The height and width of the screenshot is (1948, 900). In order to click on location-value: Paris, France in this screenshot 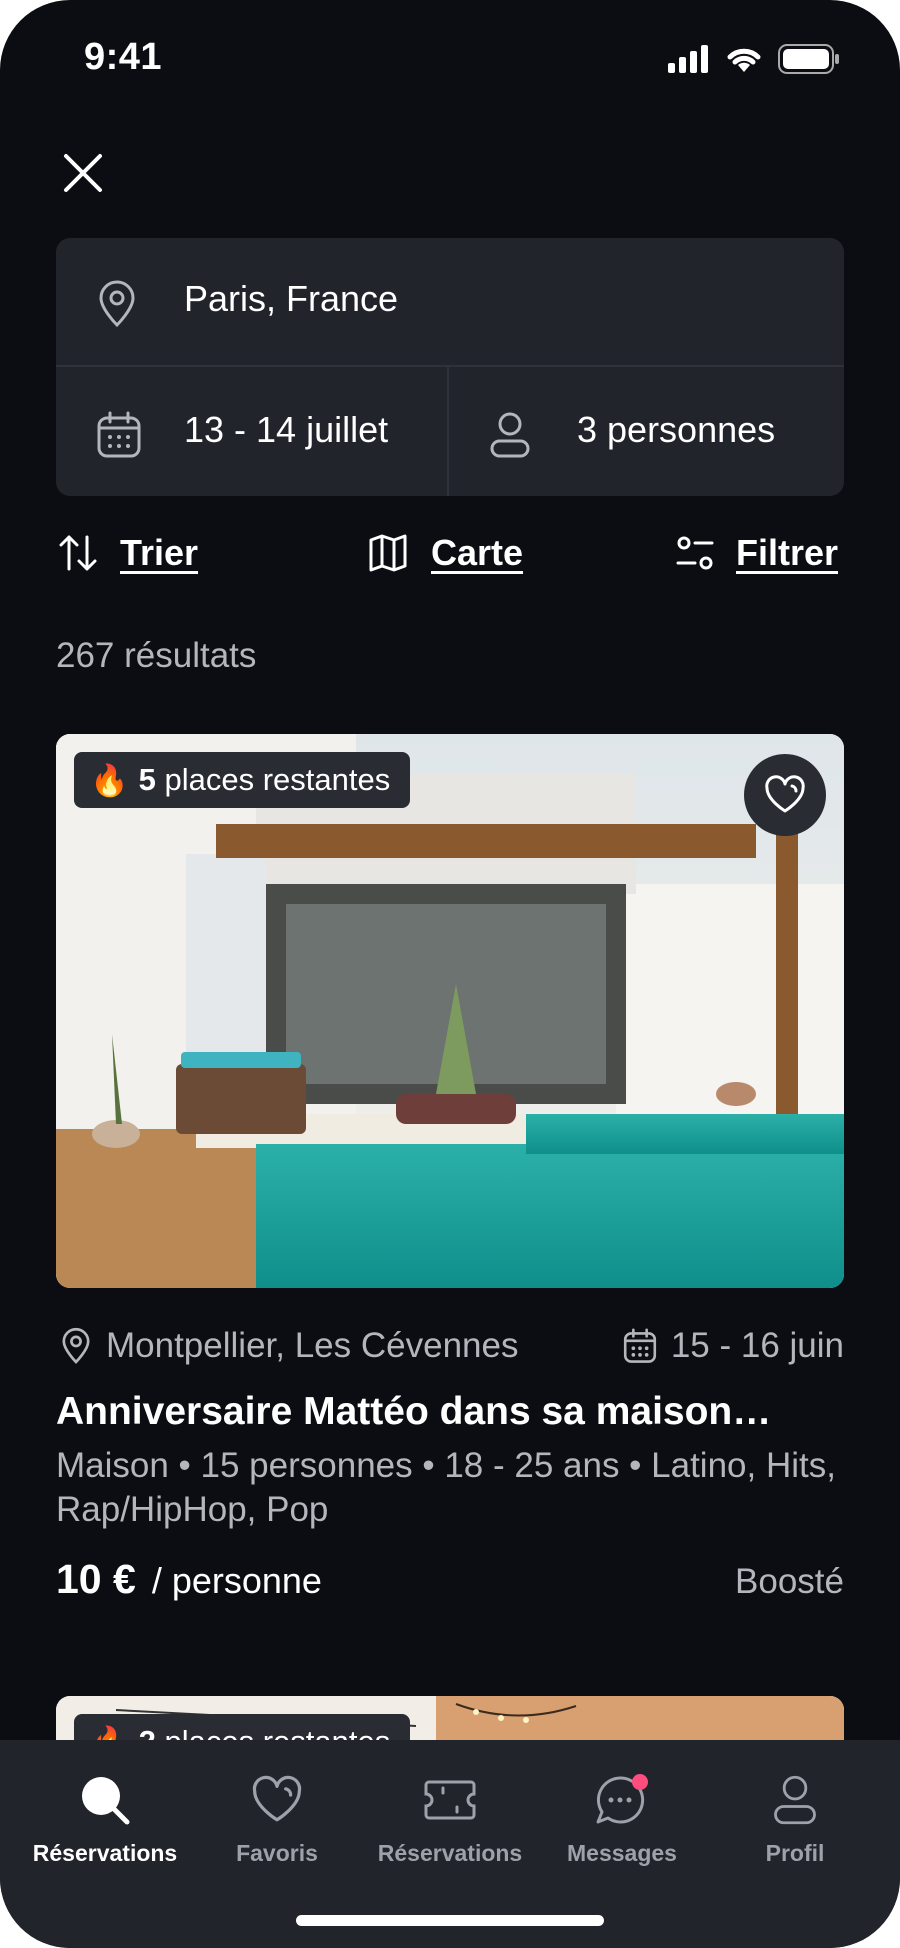, I will do `click(291, 298)`.